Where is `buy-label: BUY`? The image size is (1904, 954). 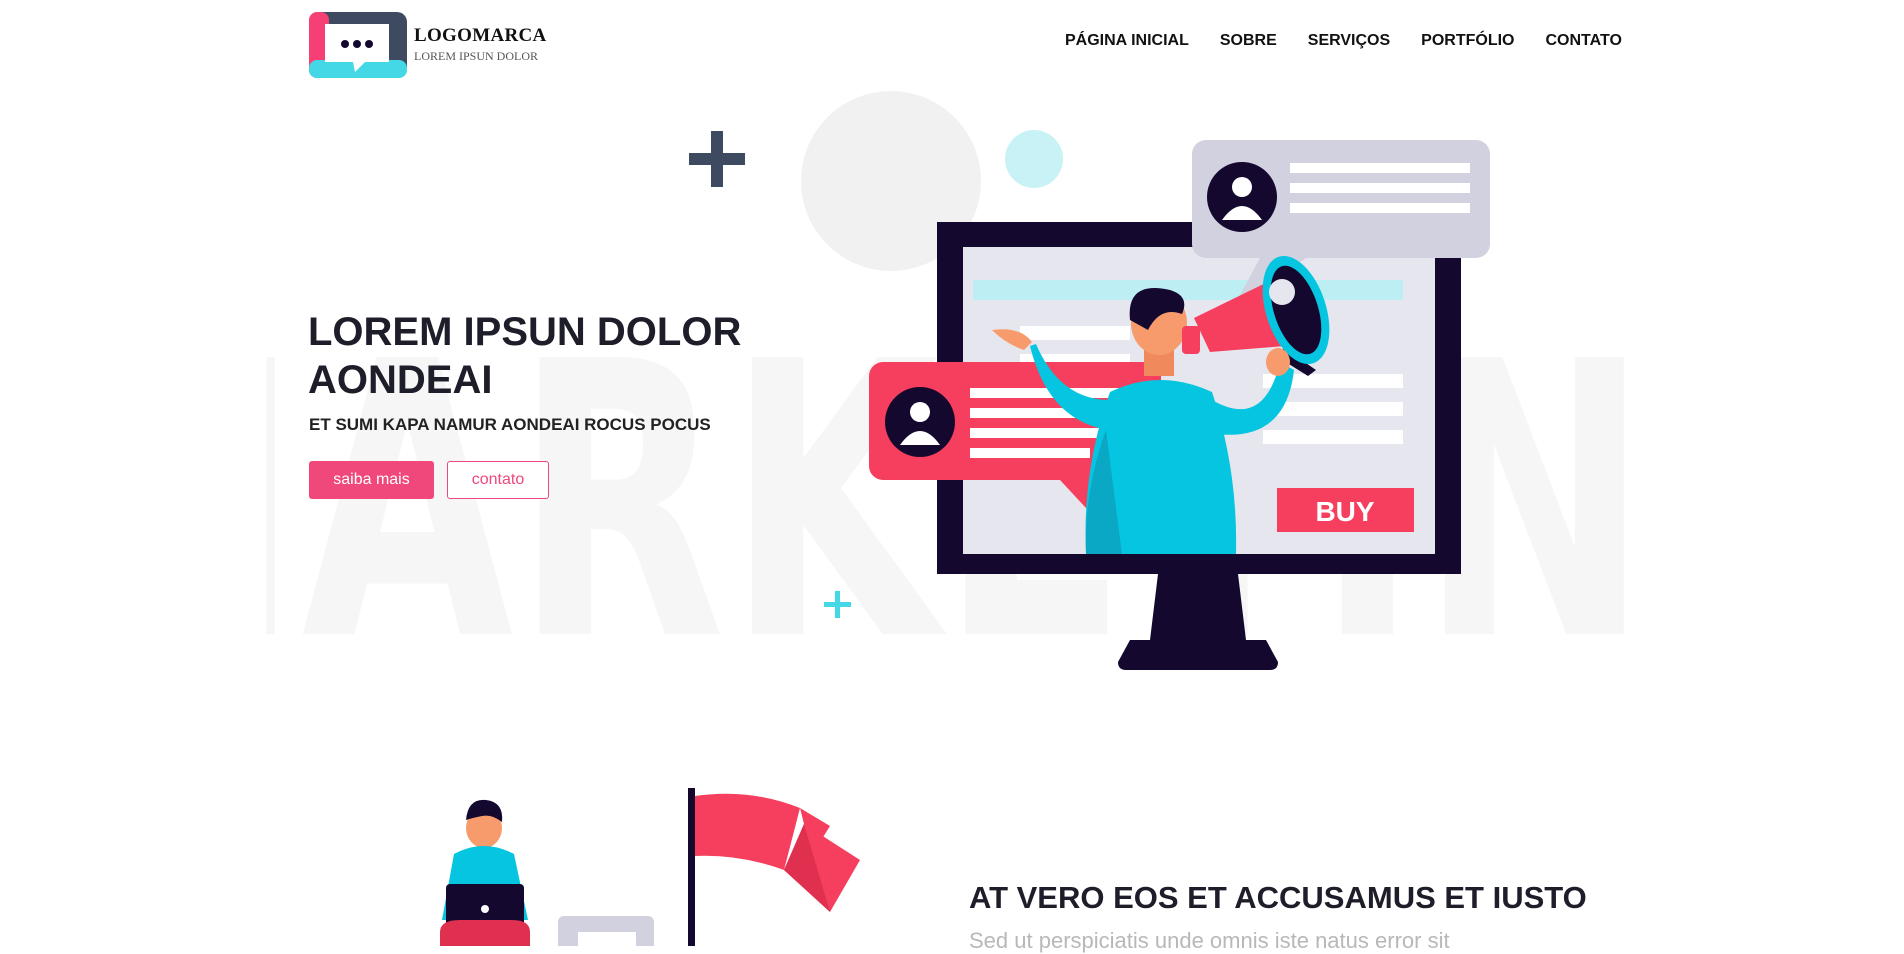 buy-label: BUY is located at coordinates (1344, 511).